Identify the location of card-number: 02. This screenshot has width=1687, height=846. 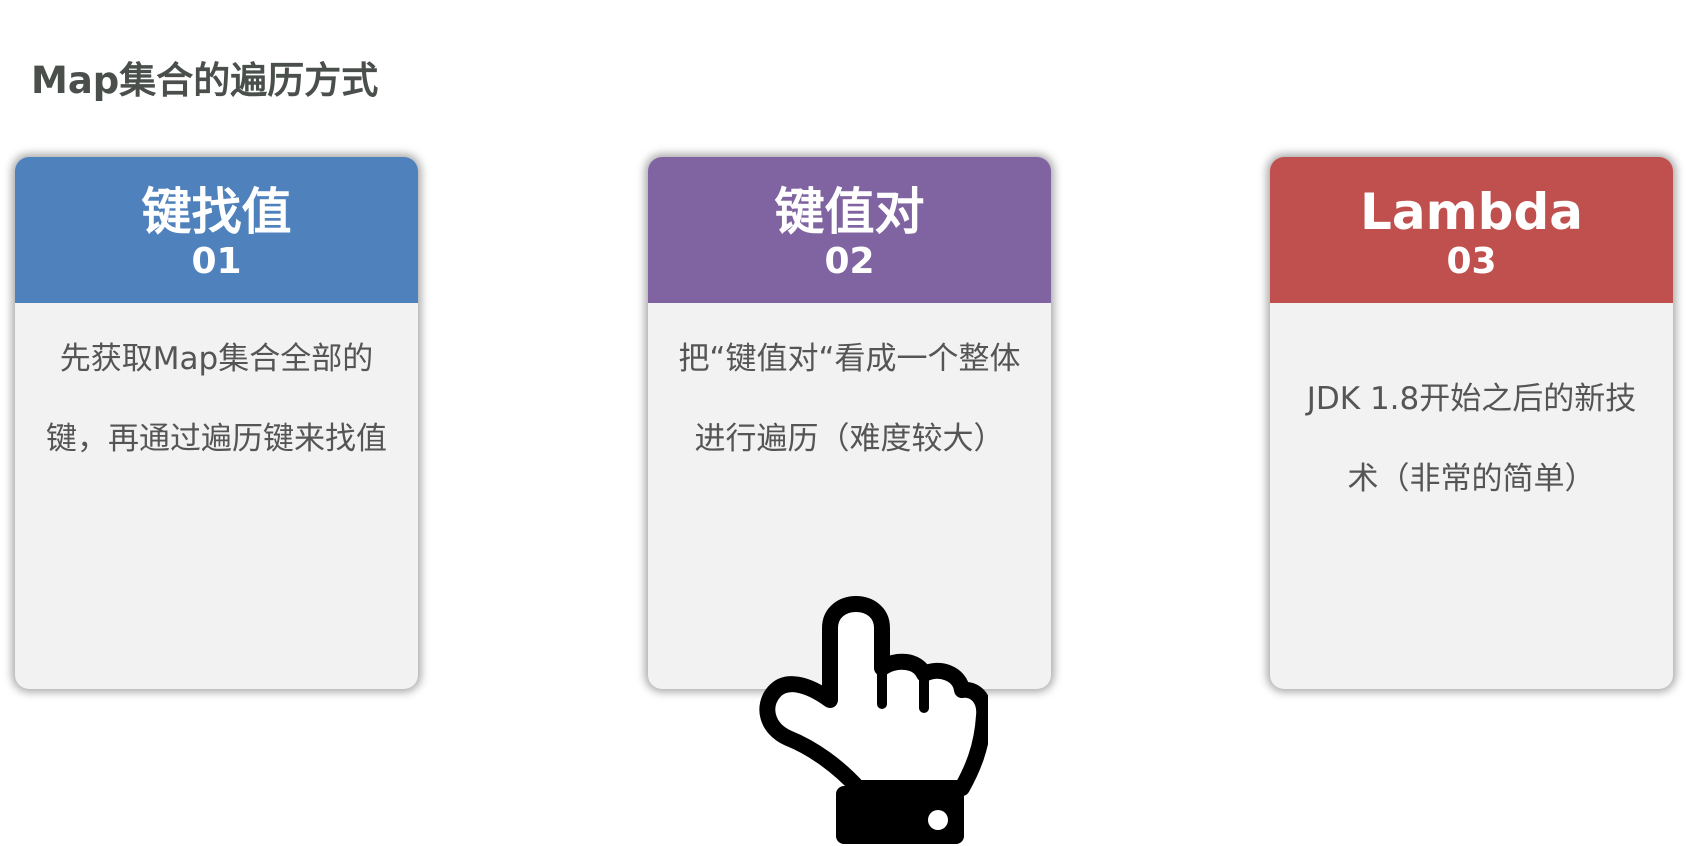
(849, 261).